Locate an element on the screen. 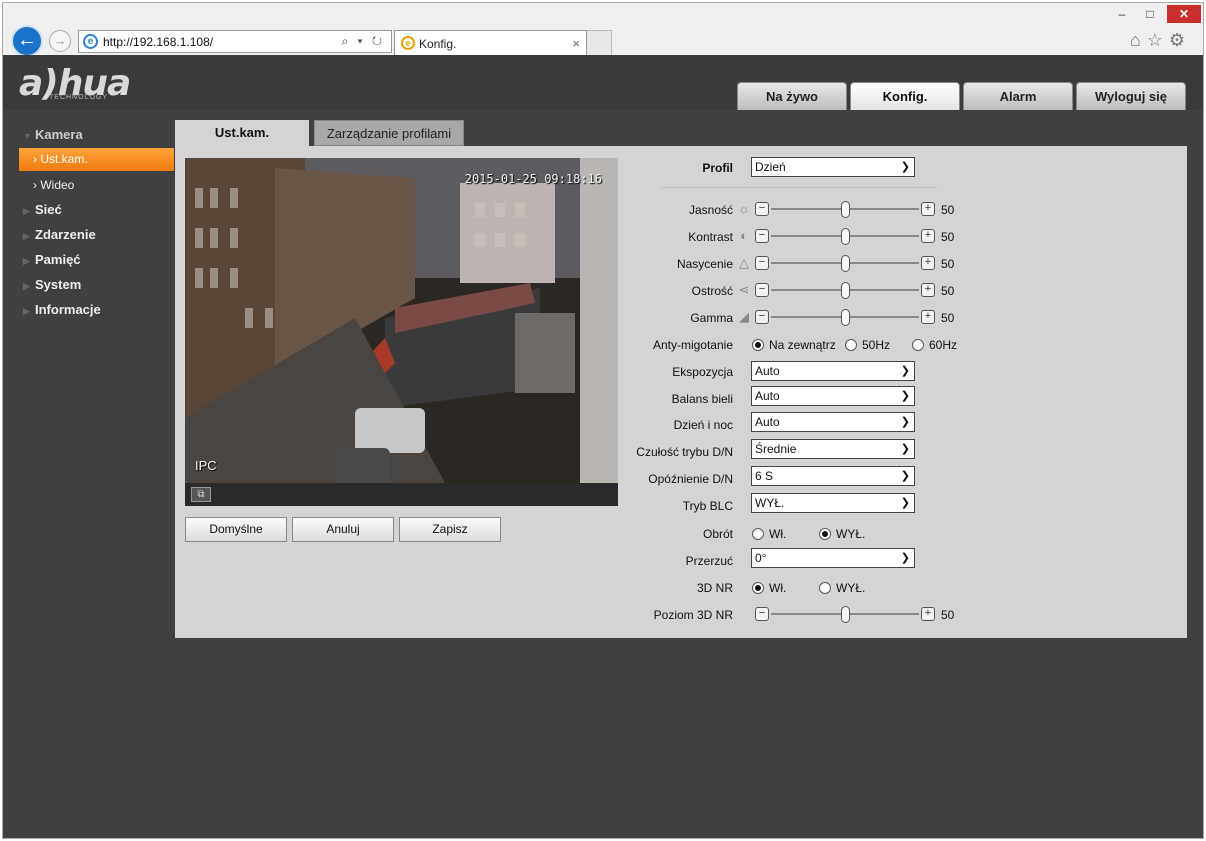 This screenshot has height=841, width=1206. close-window-button: ✕ is located at coordinates (1184, 14).